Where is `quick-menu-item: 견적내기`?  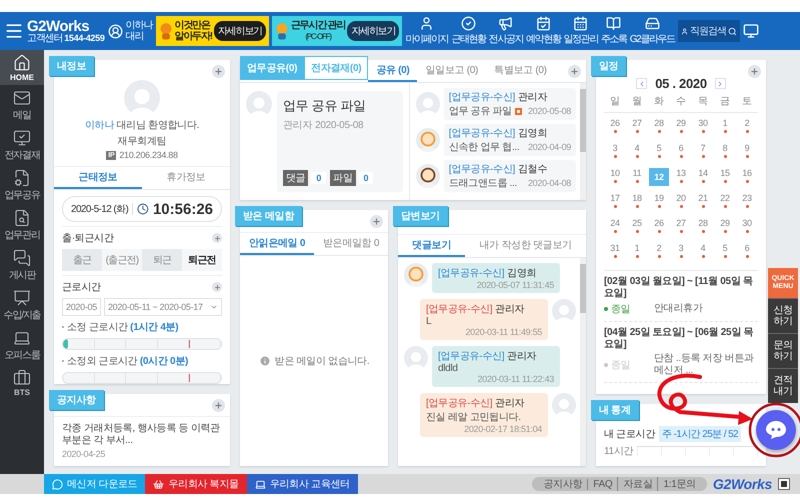
quick-menu-item: 견적내기 is located at coordinates (783, 385).